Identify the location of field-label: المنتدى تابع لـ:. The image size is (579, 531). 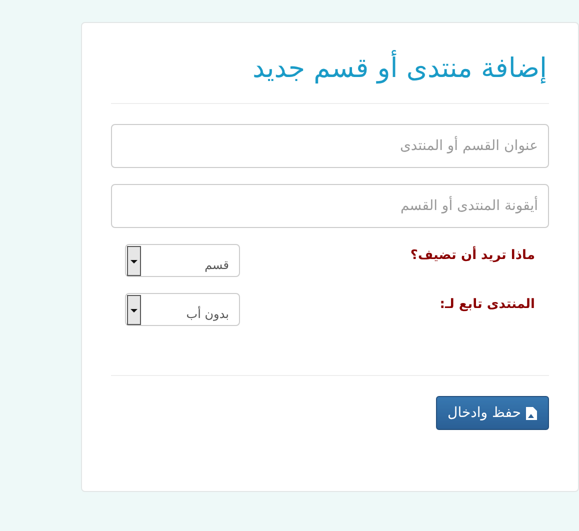
(487, 304).